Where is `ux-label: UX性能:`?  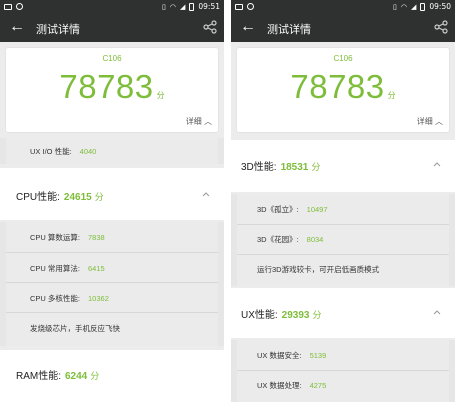
ux-label: UX性能: is located at coordinates (259, 315).